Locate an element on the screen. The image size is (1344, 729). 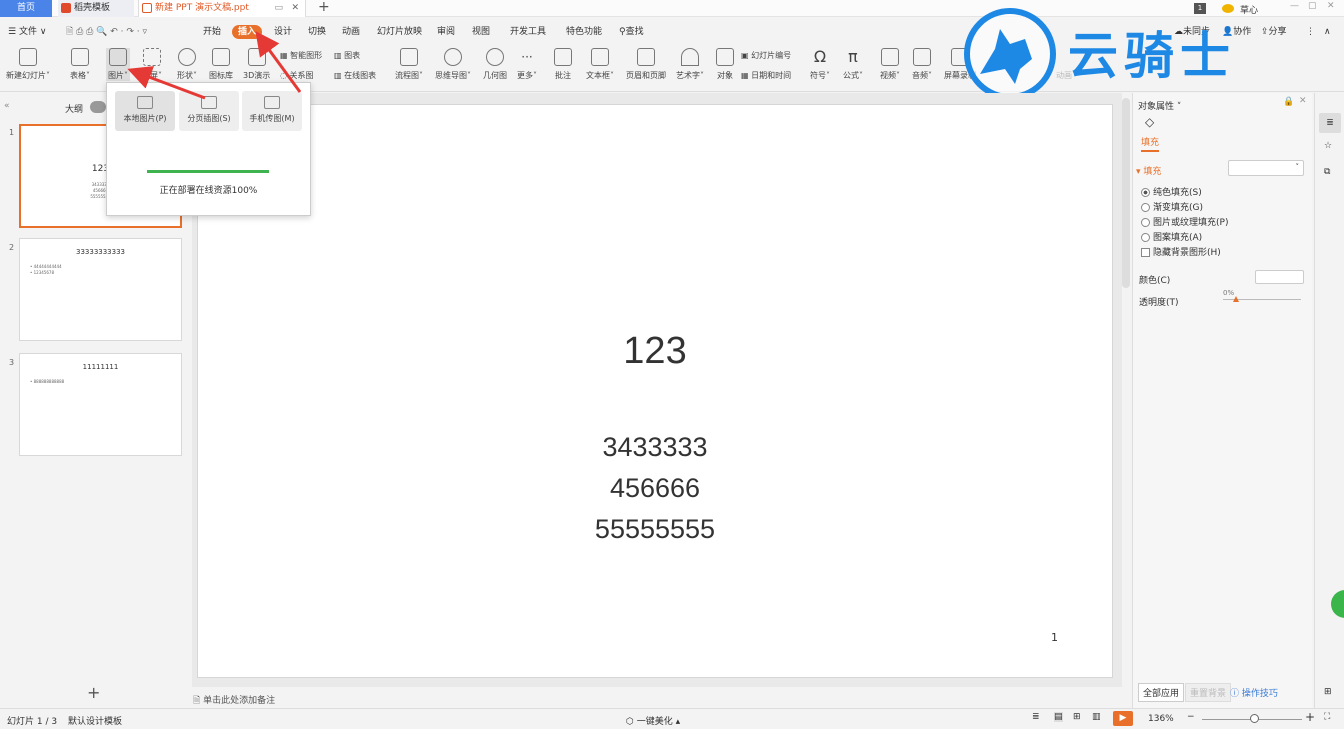
annotation-arrows is located at coordinates (214, 65).